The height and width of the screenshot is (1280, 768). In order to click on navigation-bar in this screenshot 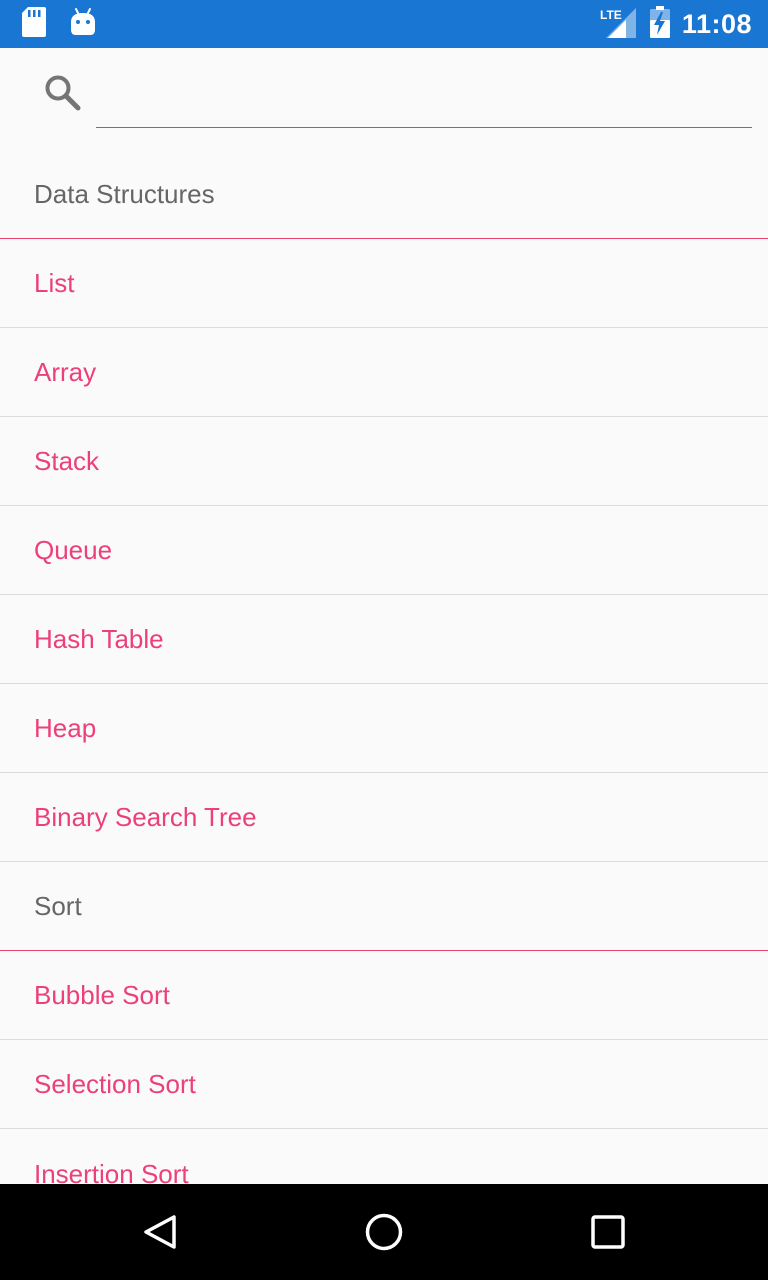, I will do `click(384, 1232)`.